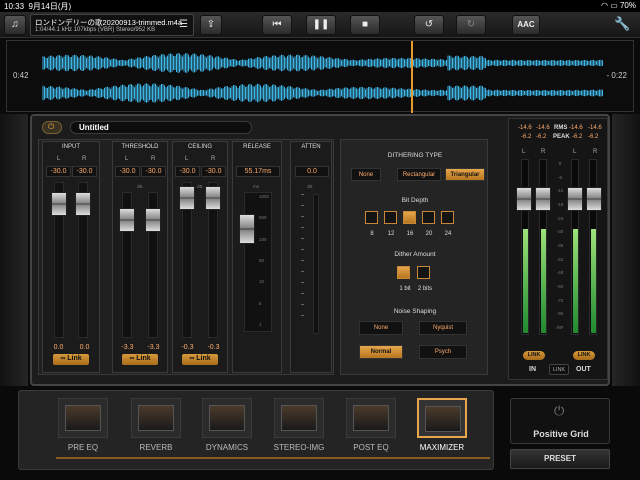  I want to click on power-toggle: ⏻, so click(52, 127).